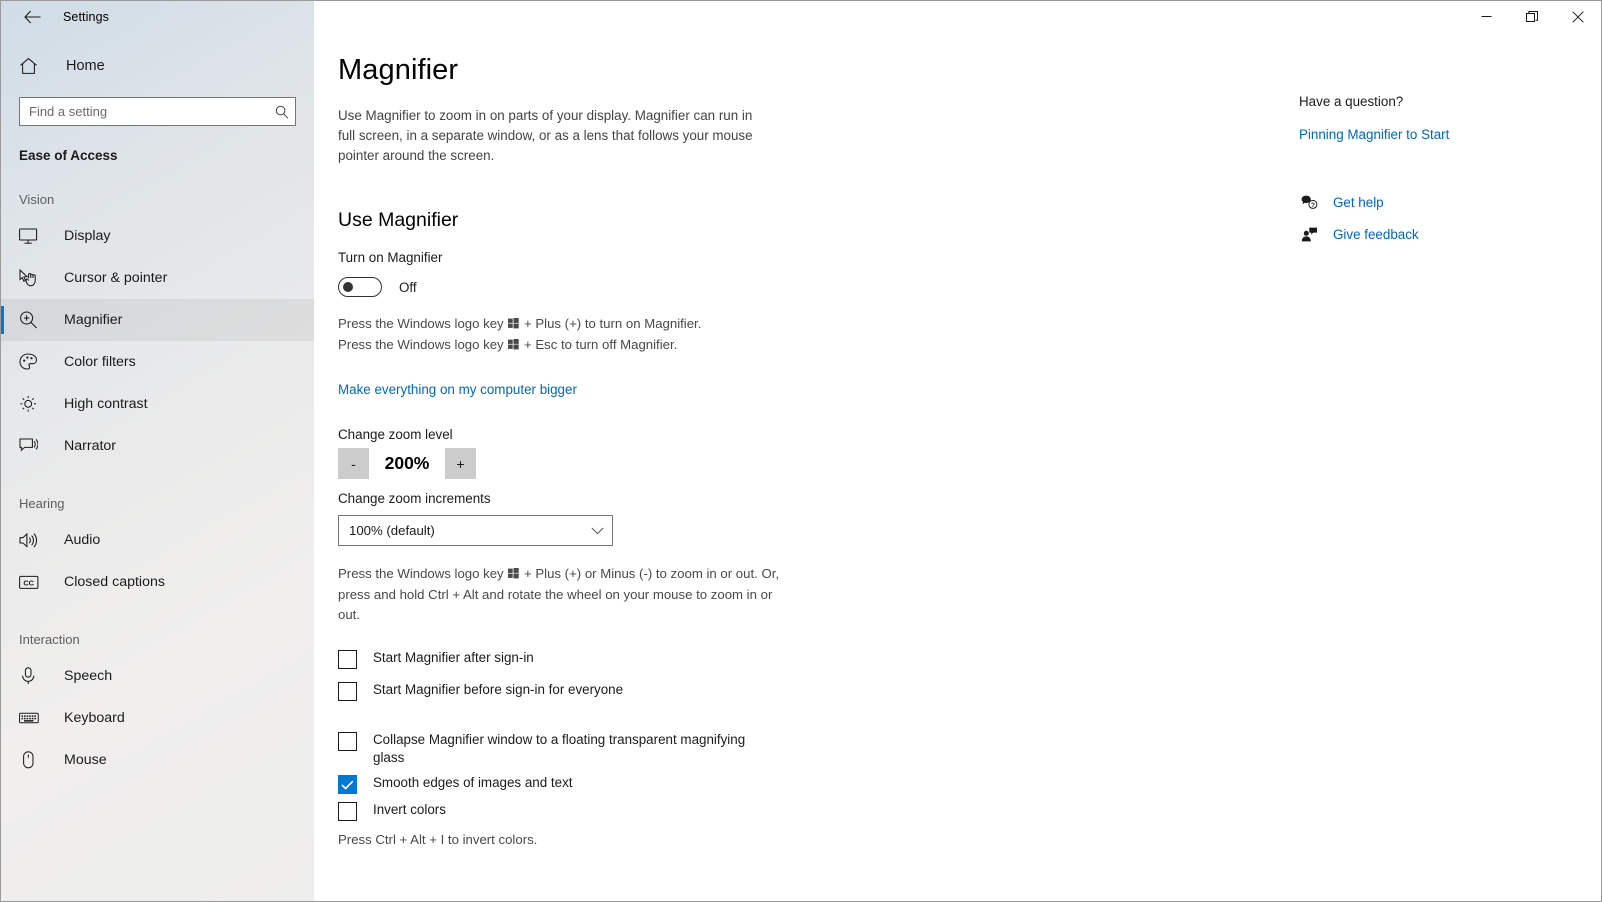 The width and height of the screenshot is (1602, 902). I want to click on search-box, so click(157, 111).